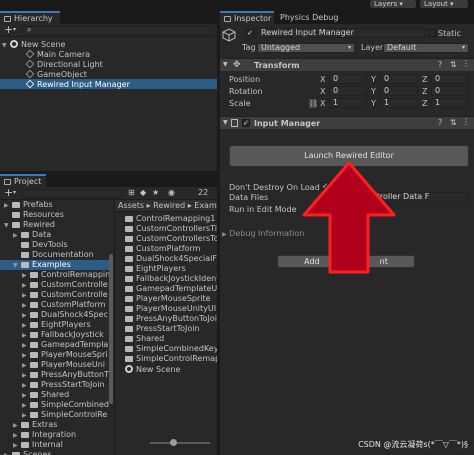 The image size is (474, 455). Describe the element at coordinates (347, 122) in the screenshot. I see `input-manager-component-header: ▼ ✓ Input Manager ? ⇅ ⋮` at that location.